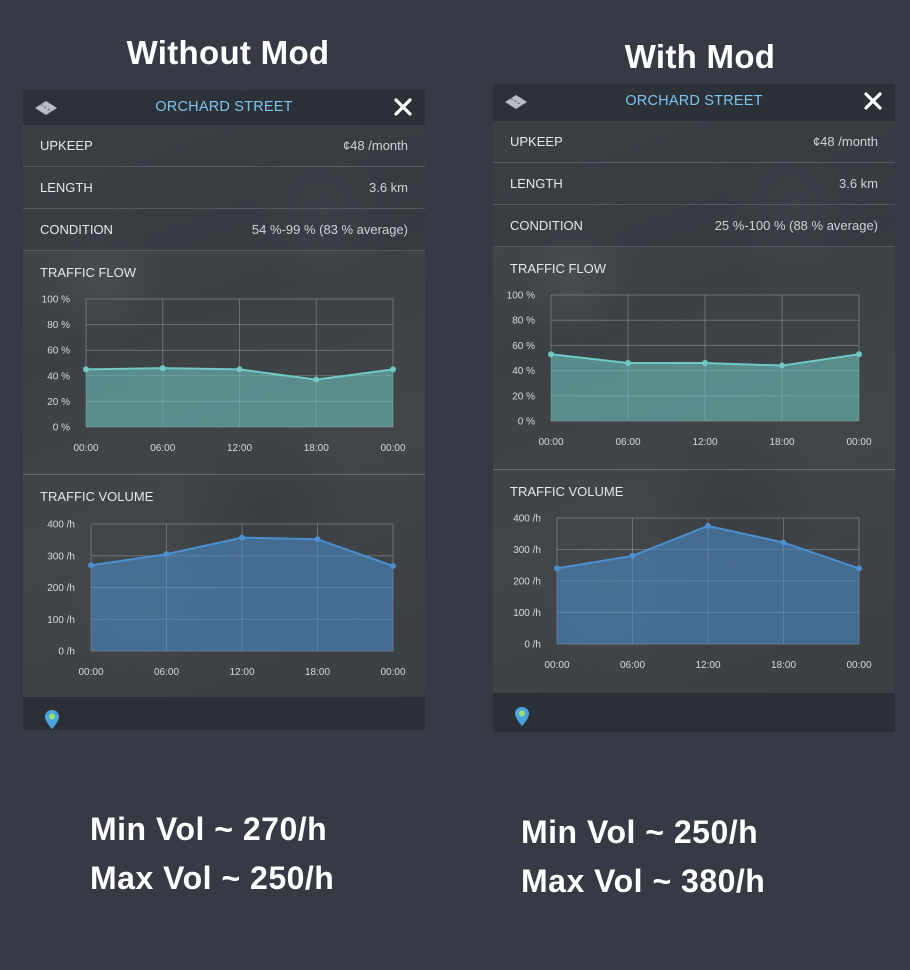 Image resolution: width=910 pixels, height=970 pixels. Describe the element at coordinates (643, 881) in the screenshot. I see `stat-max-vol-right: Max Vol ~ 380/h` at that location.